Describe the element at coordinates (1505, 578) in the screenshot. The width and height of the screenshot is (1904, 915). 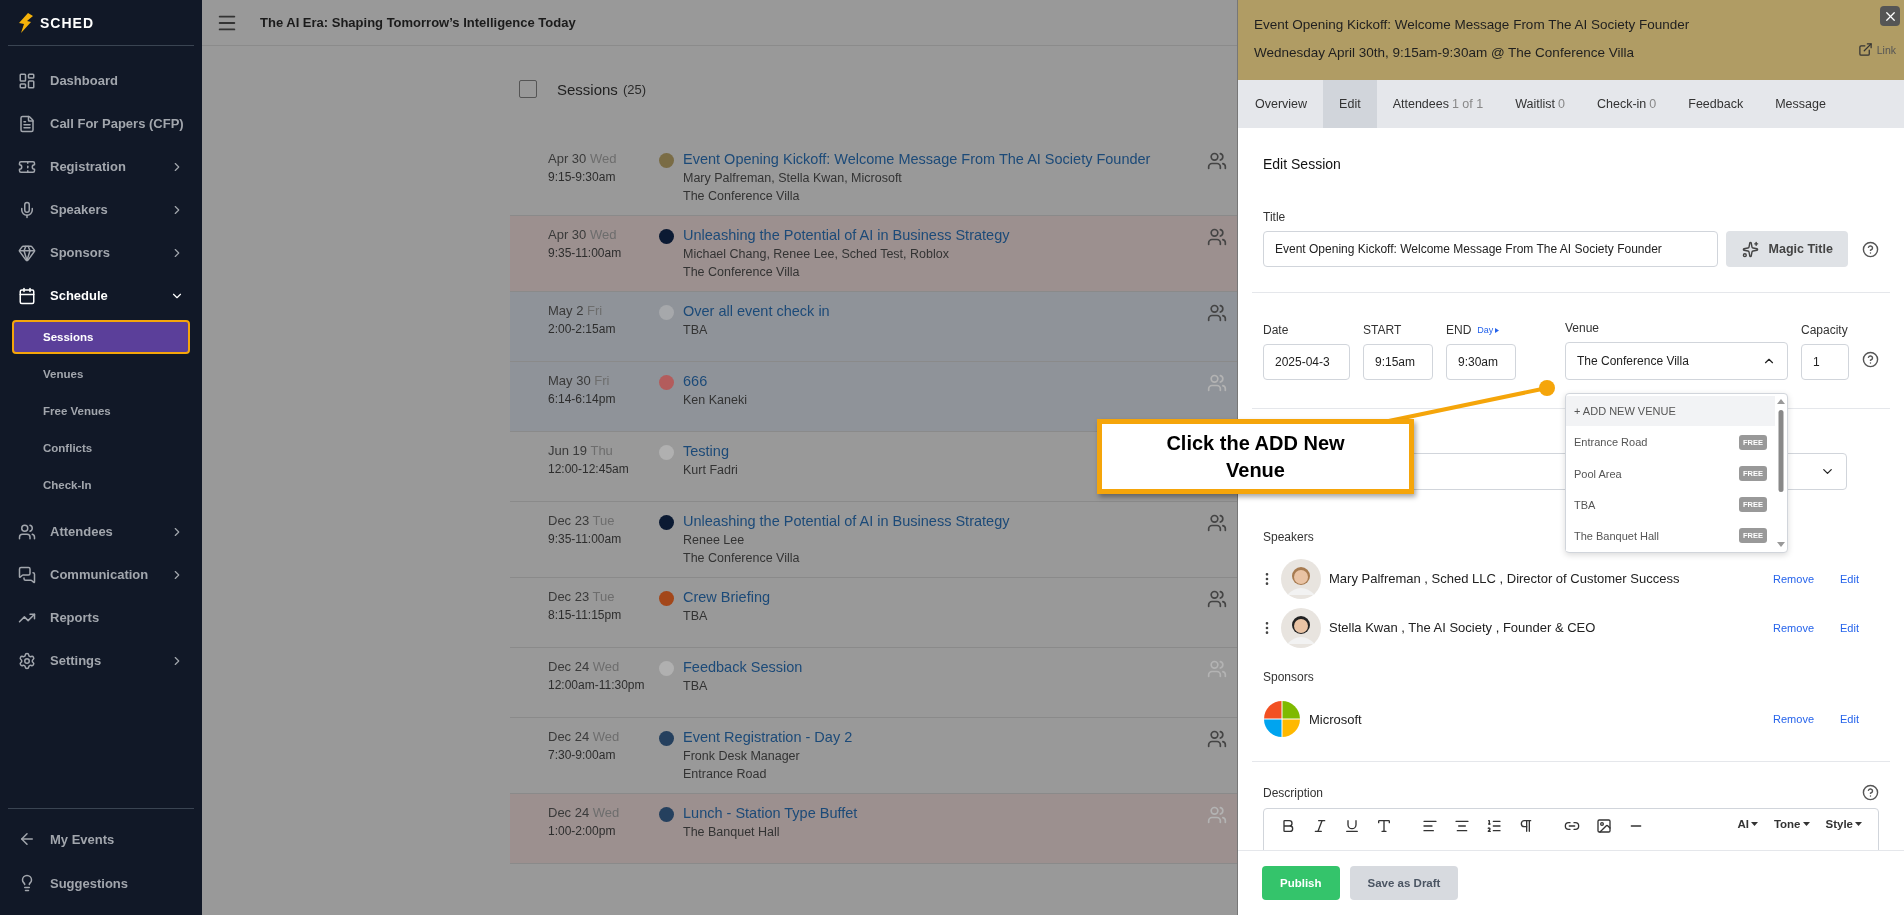
I see `speaker-name: Mary Palfreman , Sched LLC , Director of Customer Success` at that location.